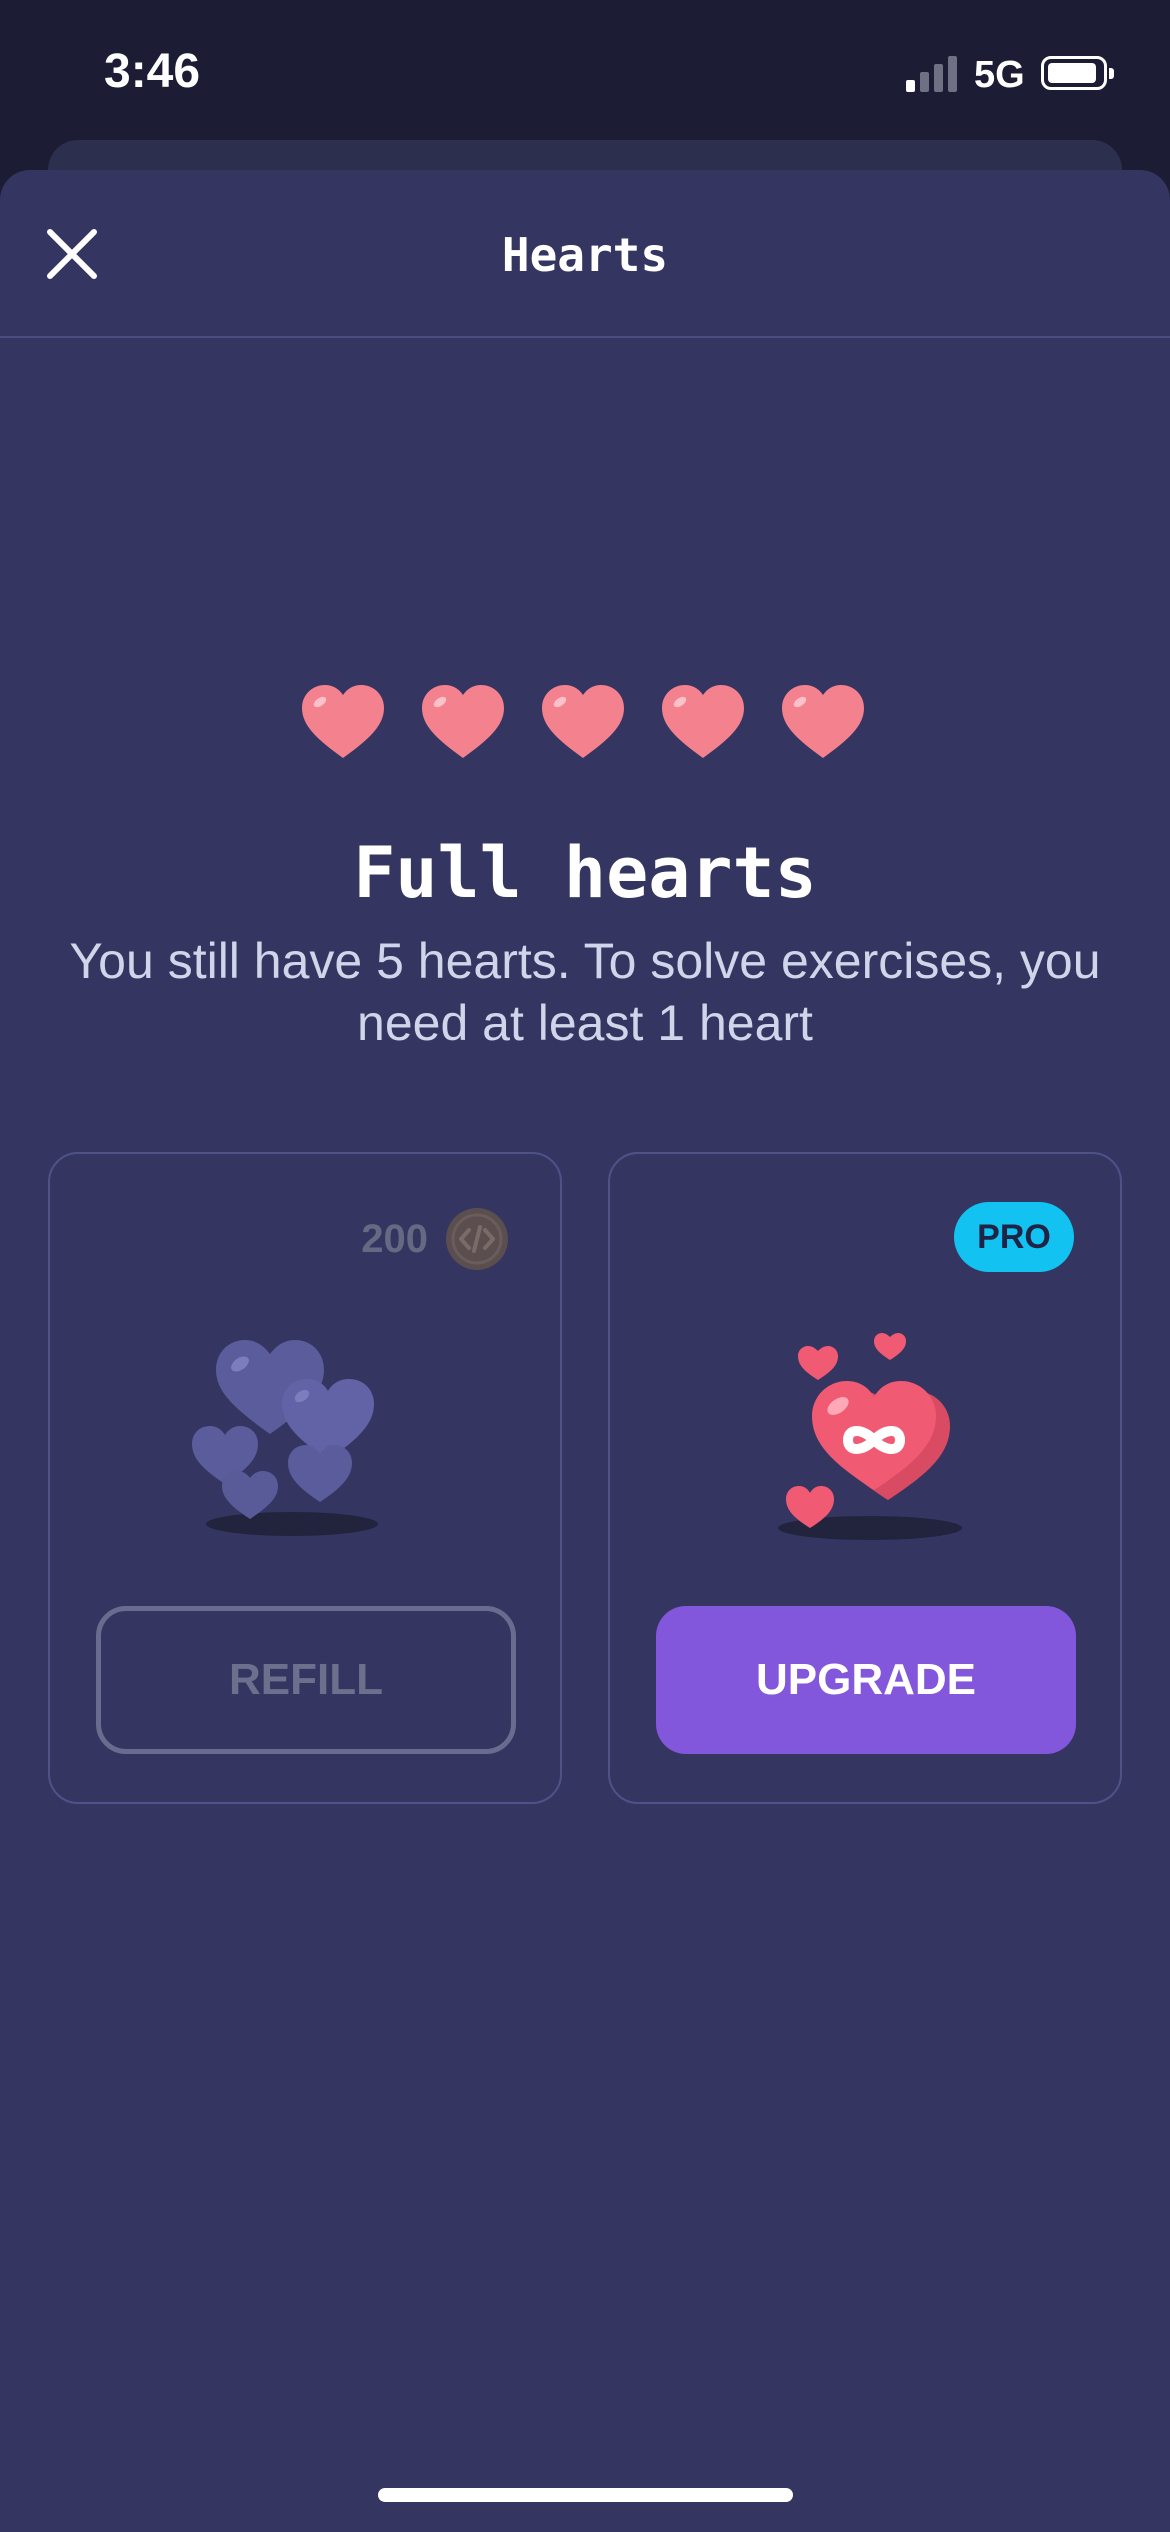  I want to click on refill-price: 200, so click(435, 1239).